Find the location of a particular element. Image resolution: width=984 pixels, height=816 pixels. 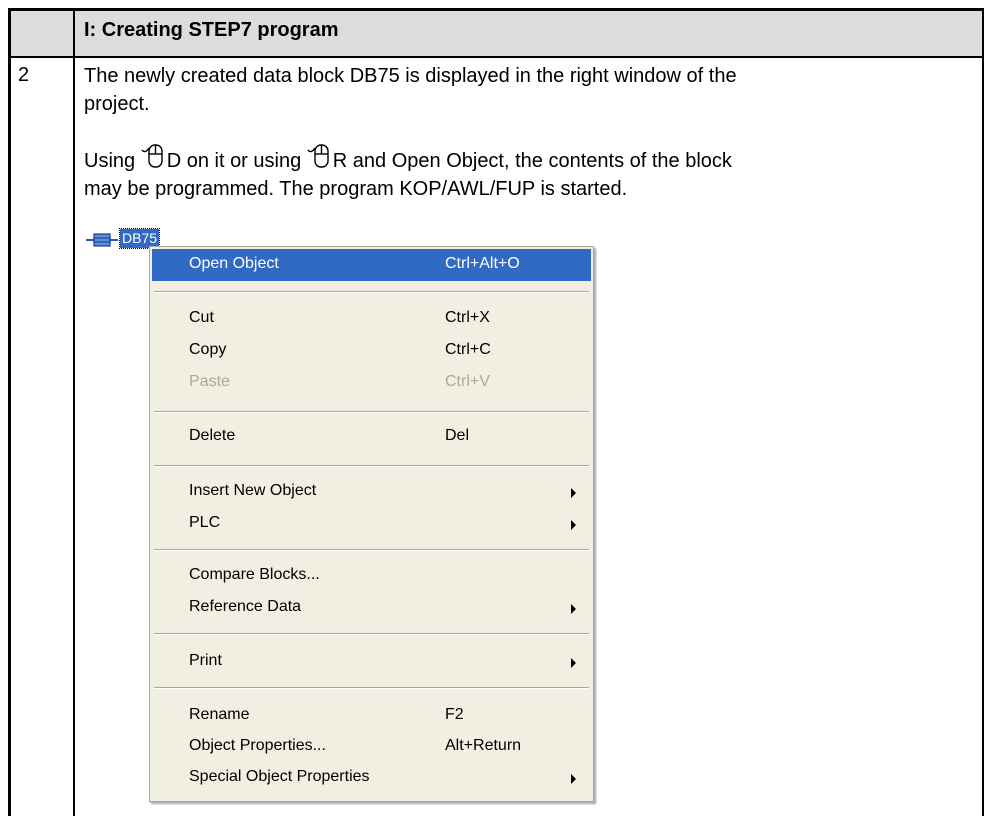

menu-item-rename: Rename F2 is located at coordinates (371, 716).